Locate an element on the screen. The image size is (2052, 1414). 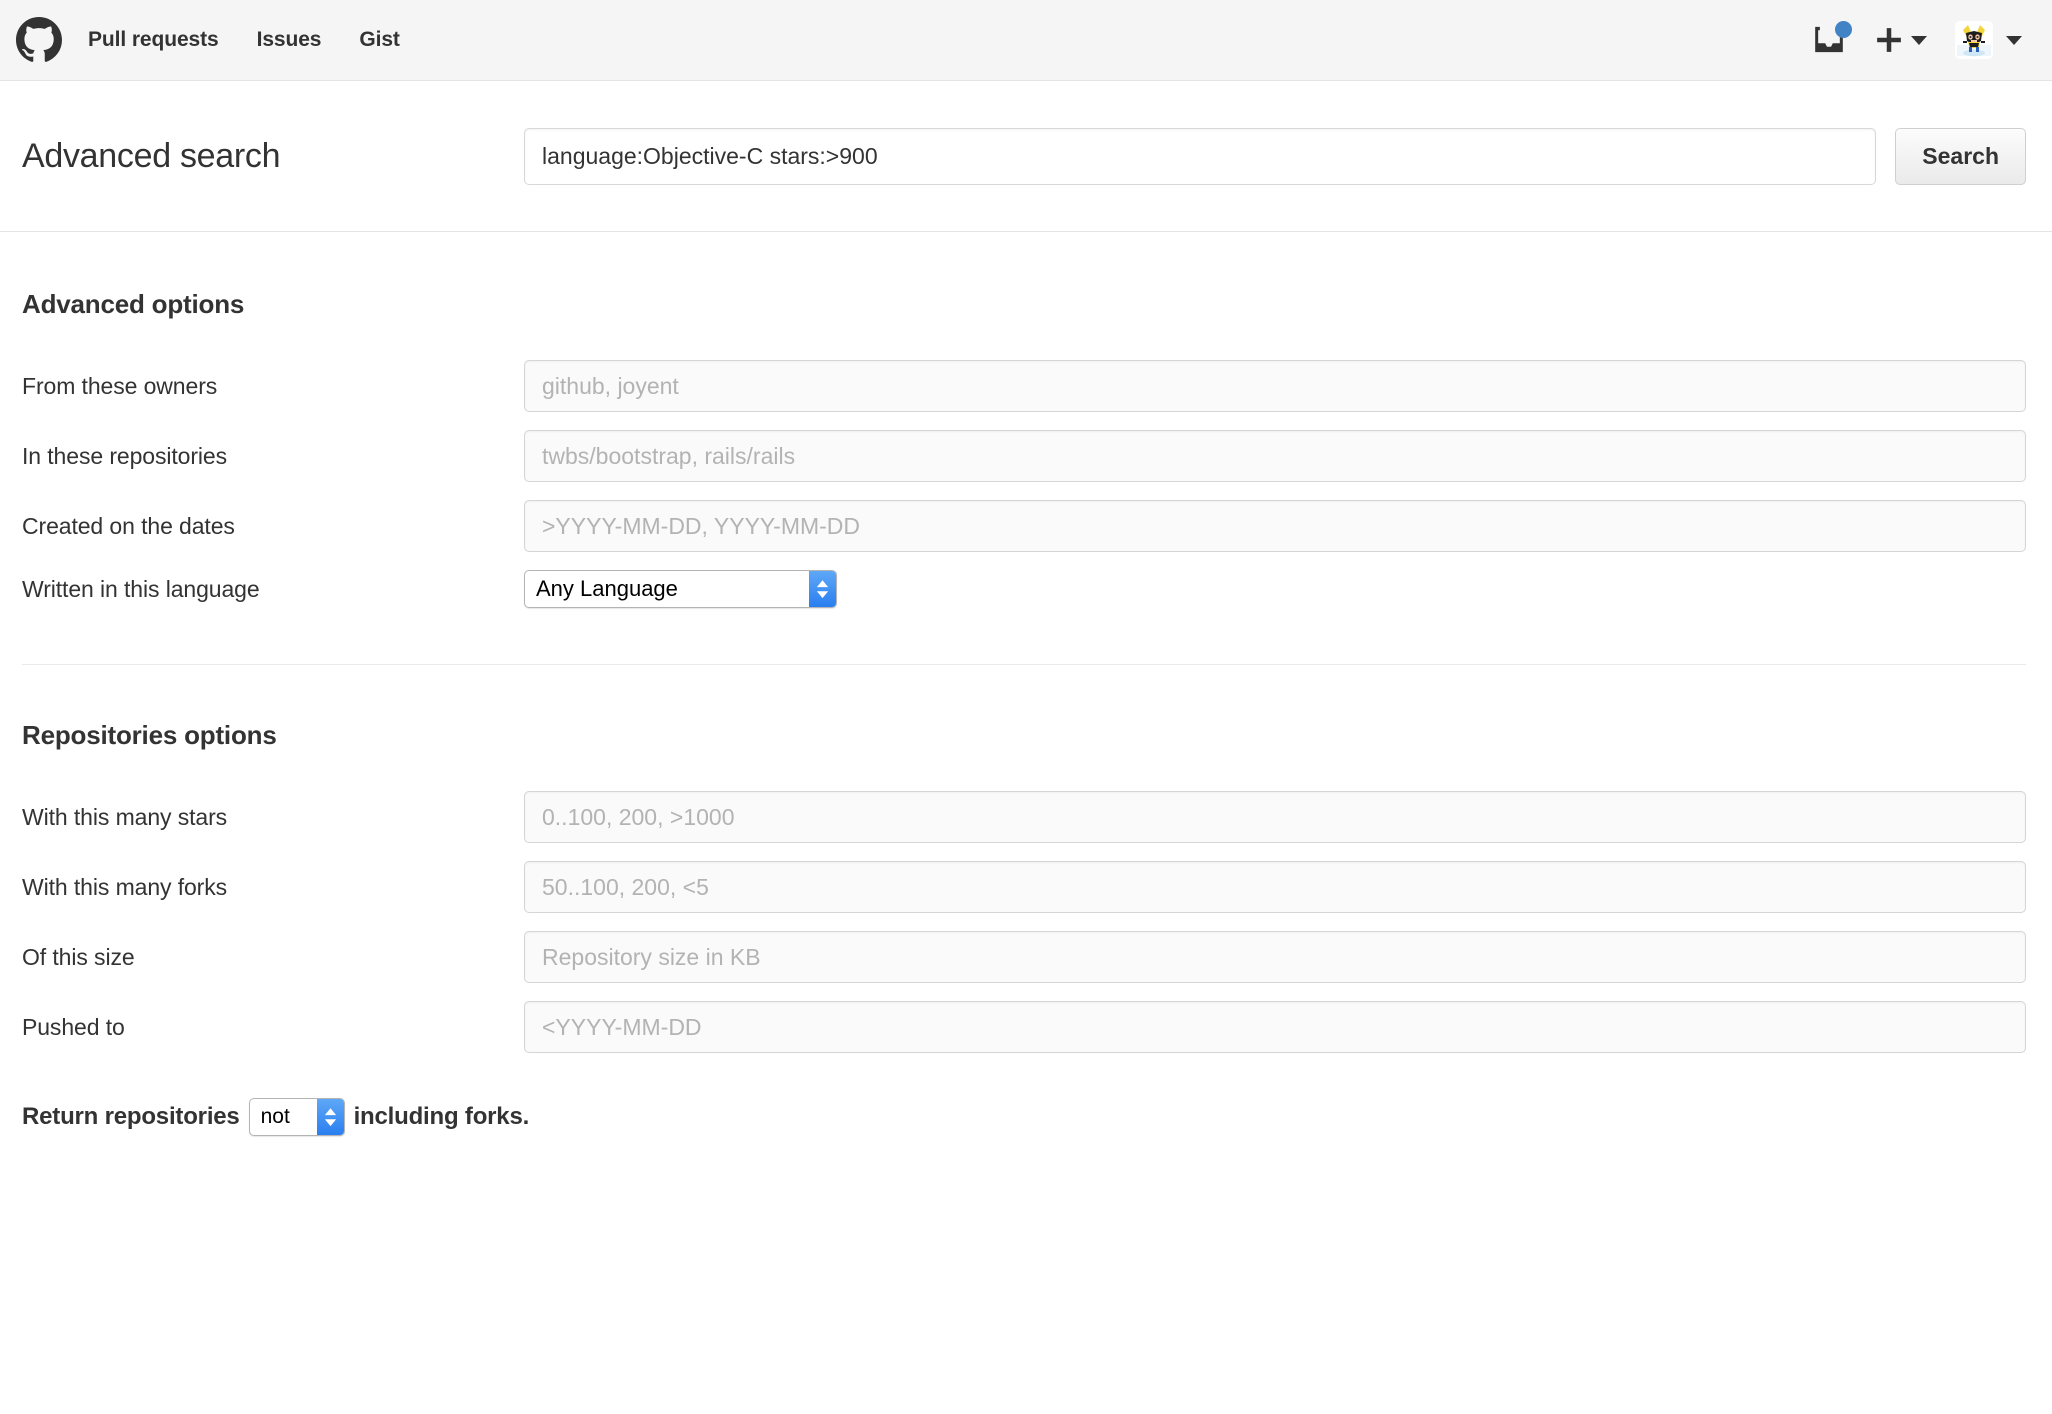
label-created-dates: Created on the dates is located at coordinates (128, 525).